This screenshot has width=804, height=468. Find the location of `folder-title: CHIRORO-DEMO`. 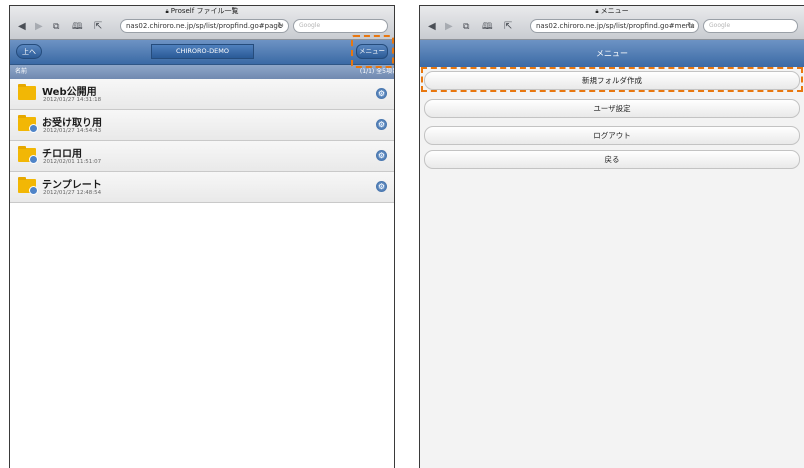

folder-title: CHIRORO-DEMO is located at coordinates (202, 51).